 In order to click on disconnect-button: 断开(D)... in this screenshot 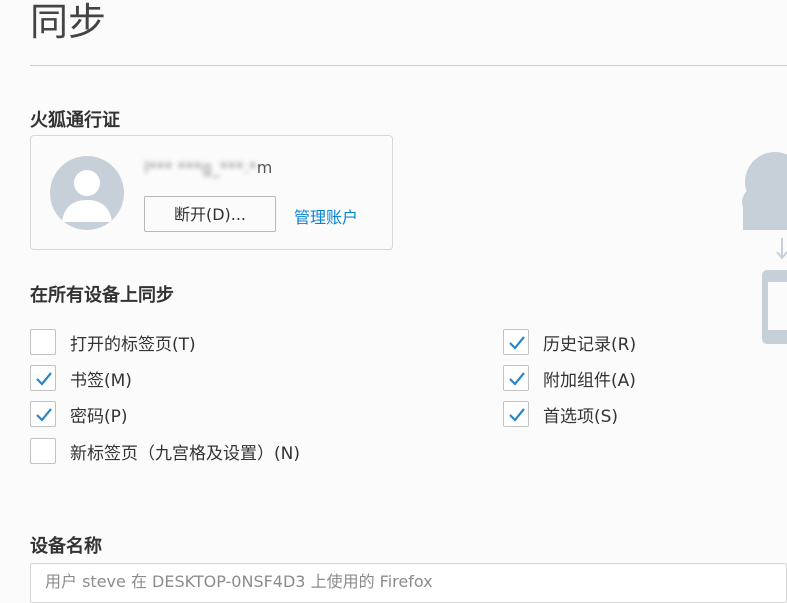, I will do `click(210, 214)`.